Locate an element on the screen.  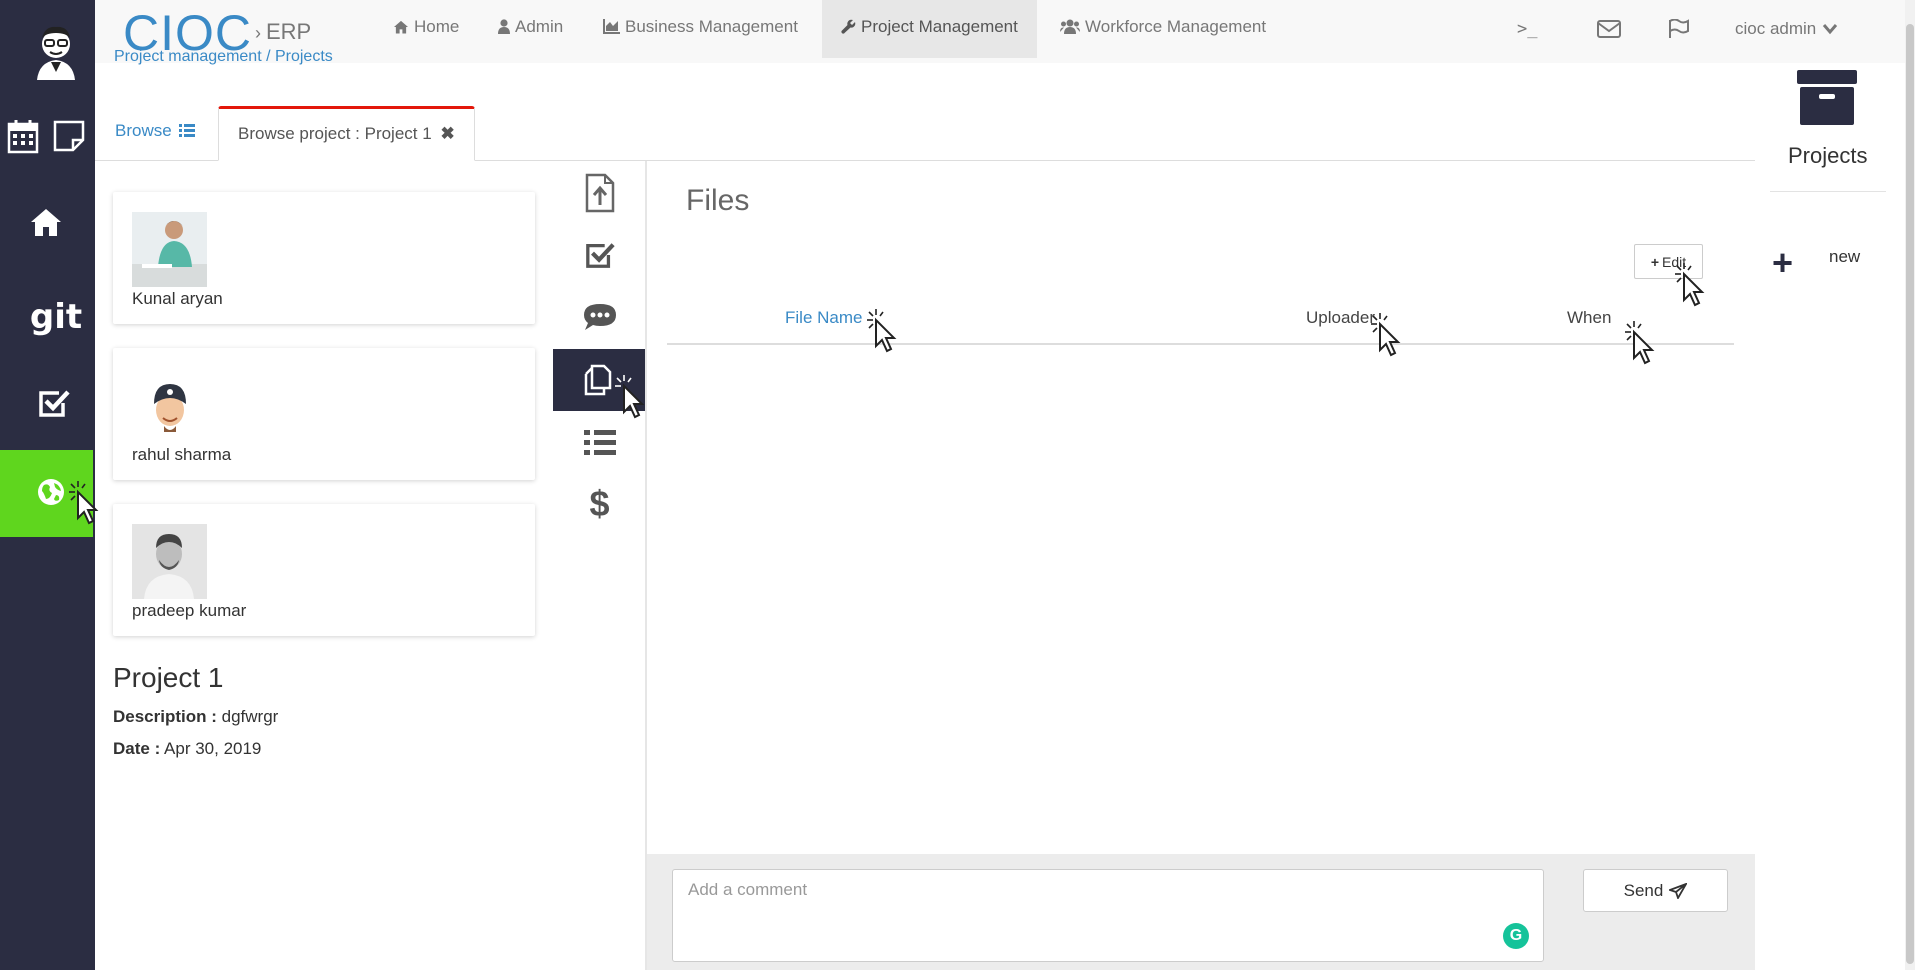
chart-icon is located at coordinates (611, 26).